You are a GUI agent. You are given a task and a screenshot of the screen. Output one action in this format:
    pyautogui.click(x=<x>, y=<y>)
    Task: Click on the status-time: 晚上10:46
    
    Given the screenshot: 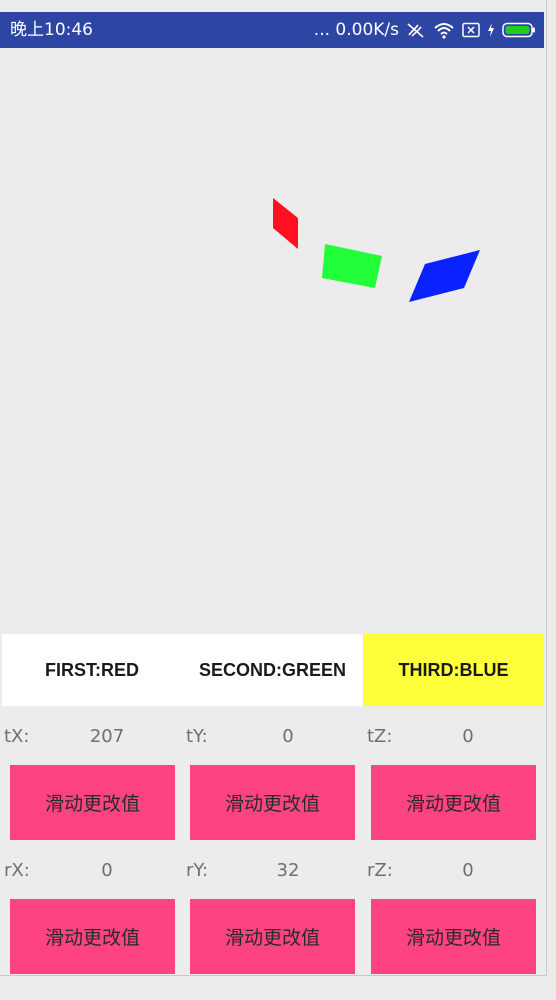 What is the action you would take?
    pyautogui.click(x=51, y=30)
    